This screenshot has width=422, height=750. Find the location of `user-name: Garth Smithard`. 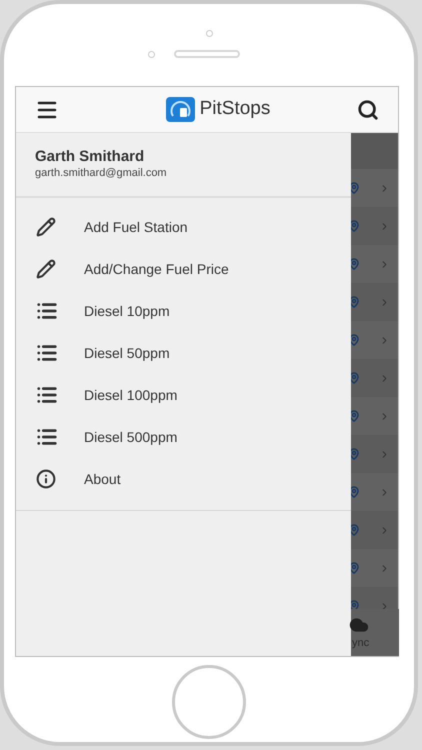

user-name: Garth Smithard is located at coordinates (90, 157).